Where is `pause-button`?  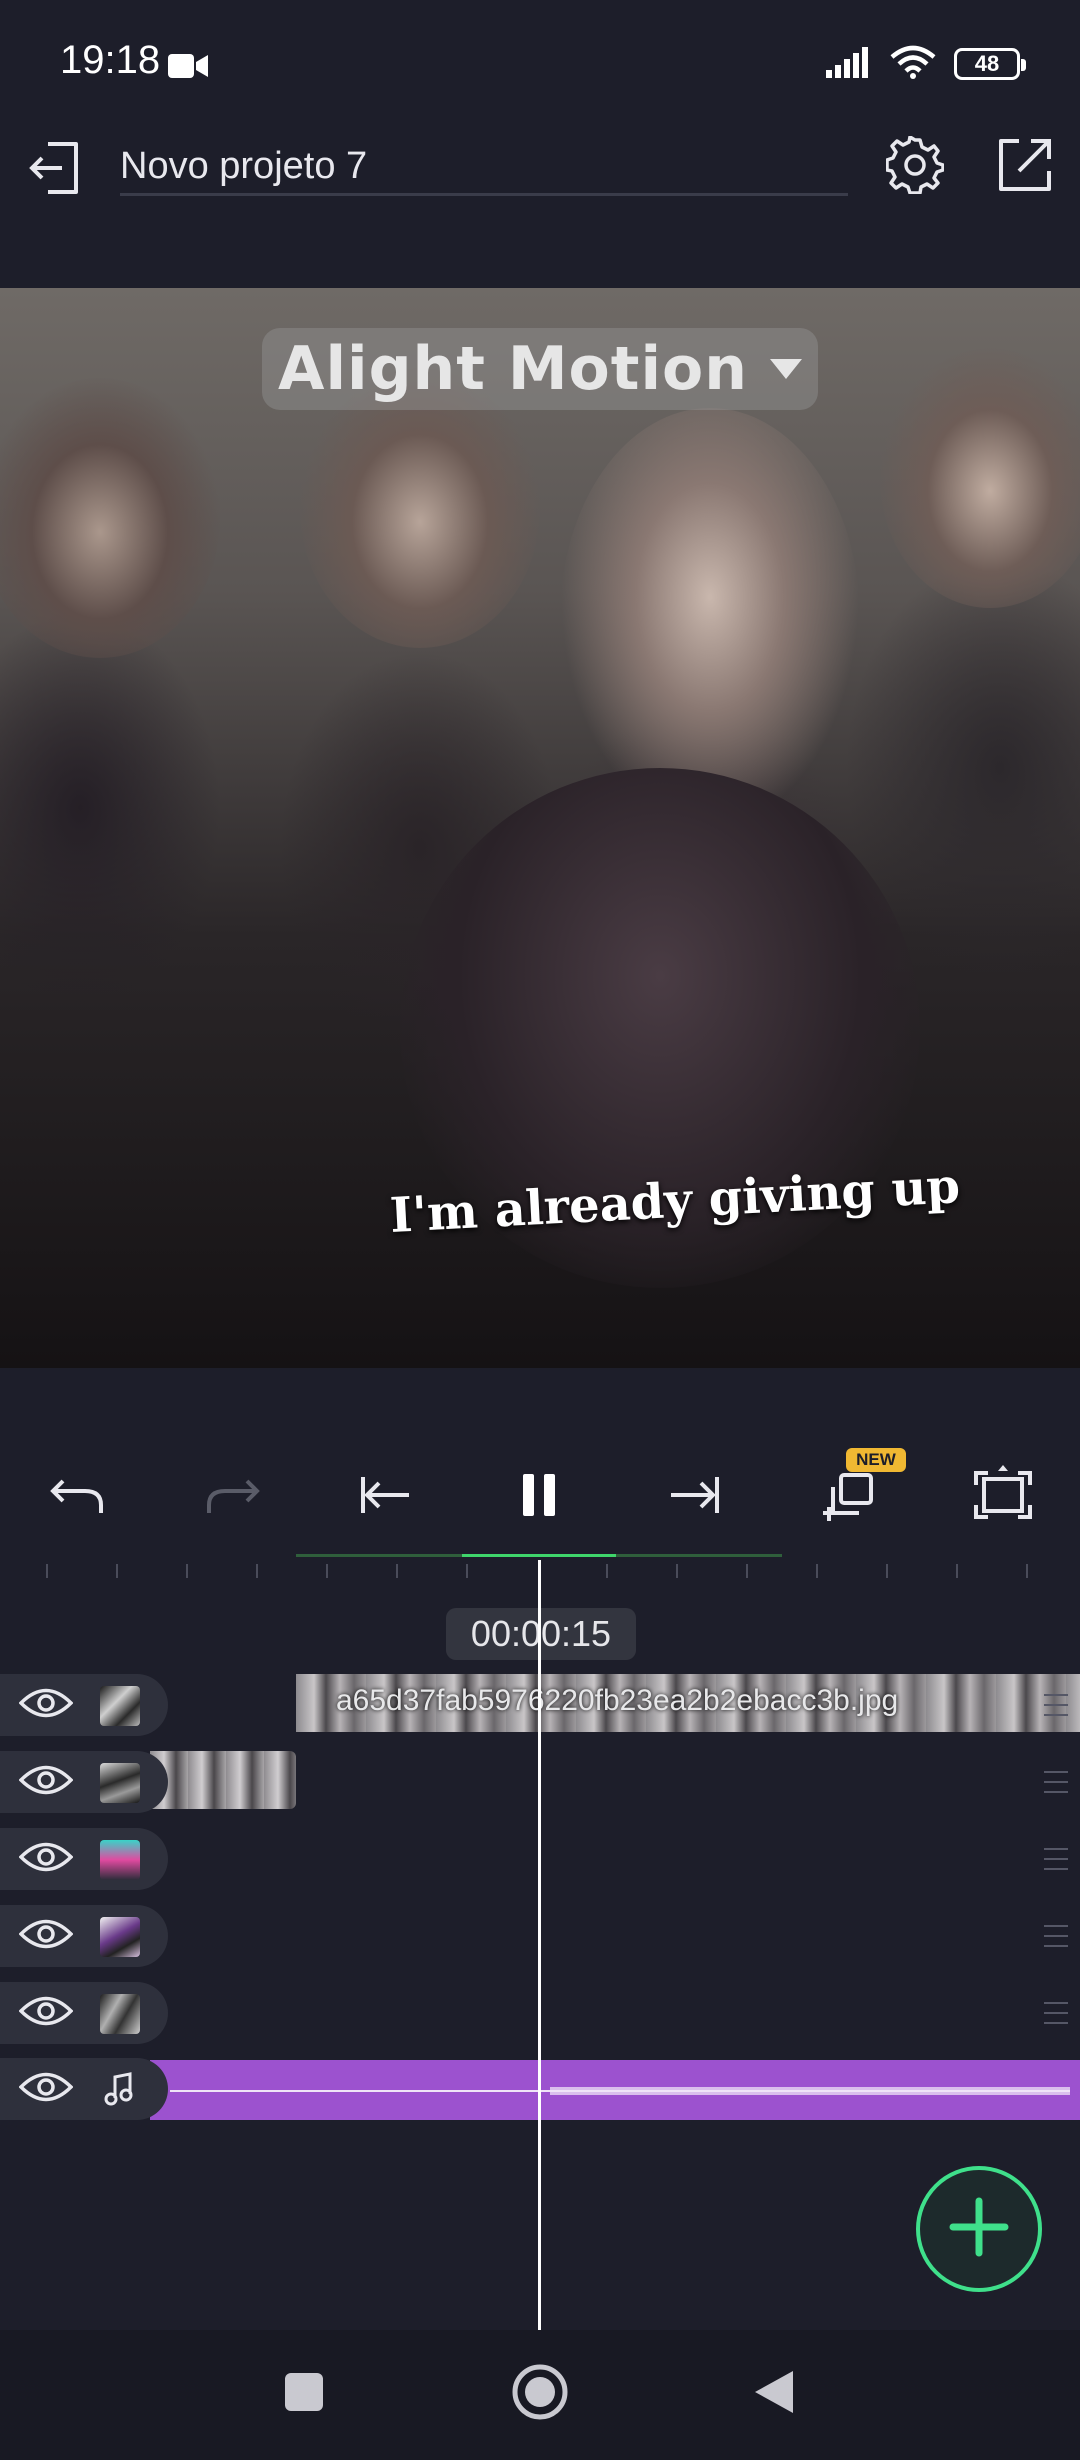 pause-button is located at coordinates (539, 1497).